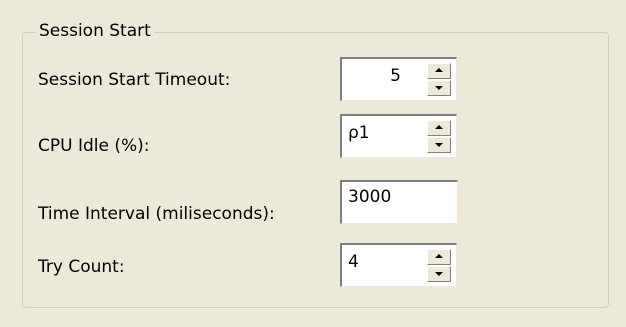 The image size is (626, 327). I want to click on time-interval-label: Time Interval (miliseconds):, so click(156, 214).